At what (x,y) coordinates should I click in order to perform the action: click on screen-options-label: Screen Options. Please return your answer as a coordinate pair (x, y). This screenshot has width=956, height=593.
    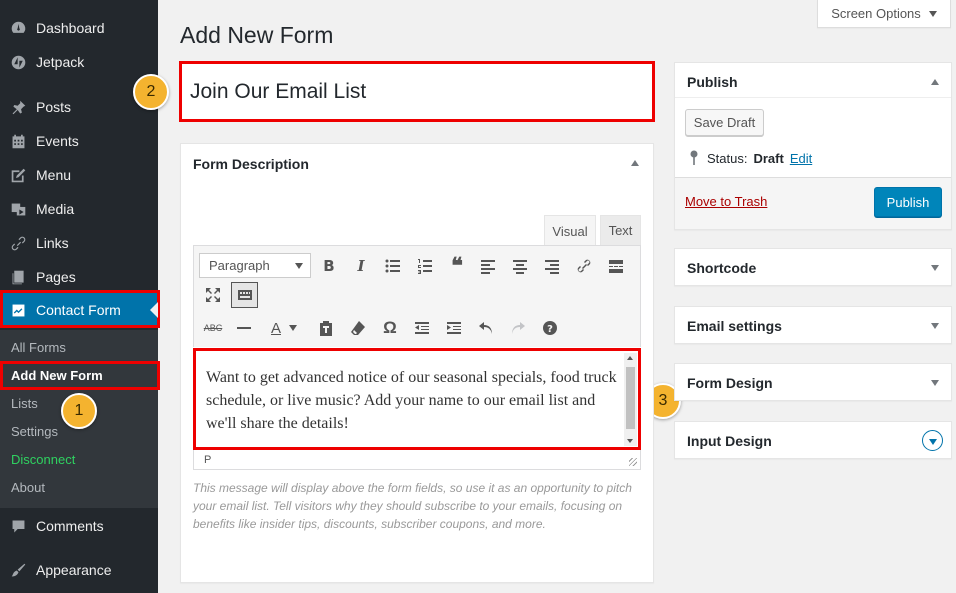
    Looking at the image, I should click on (876, 13).